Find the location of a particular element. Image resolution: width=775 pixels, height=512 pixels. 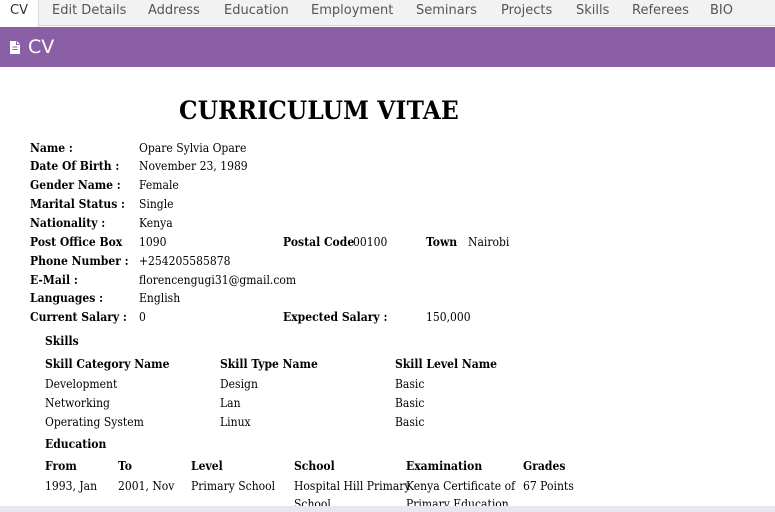

education-school-cell-continued: School is located at coordinates (312, 501).